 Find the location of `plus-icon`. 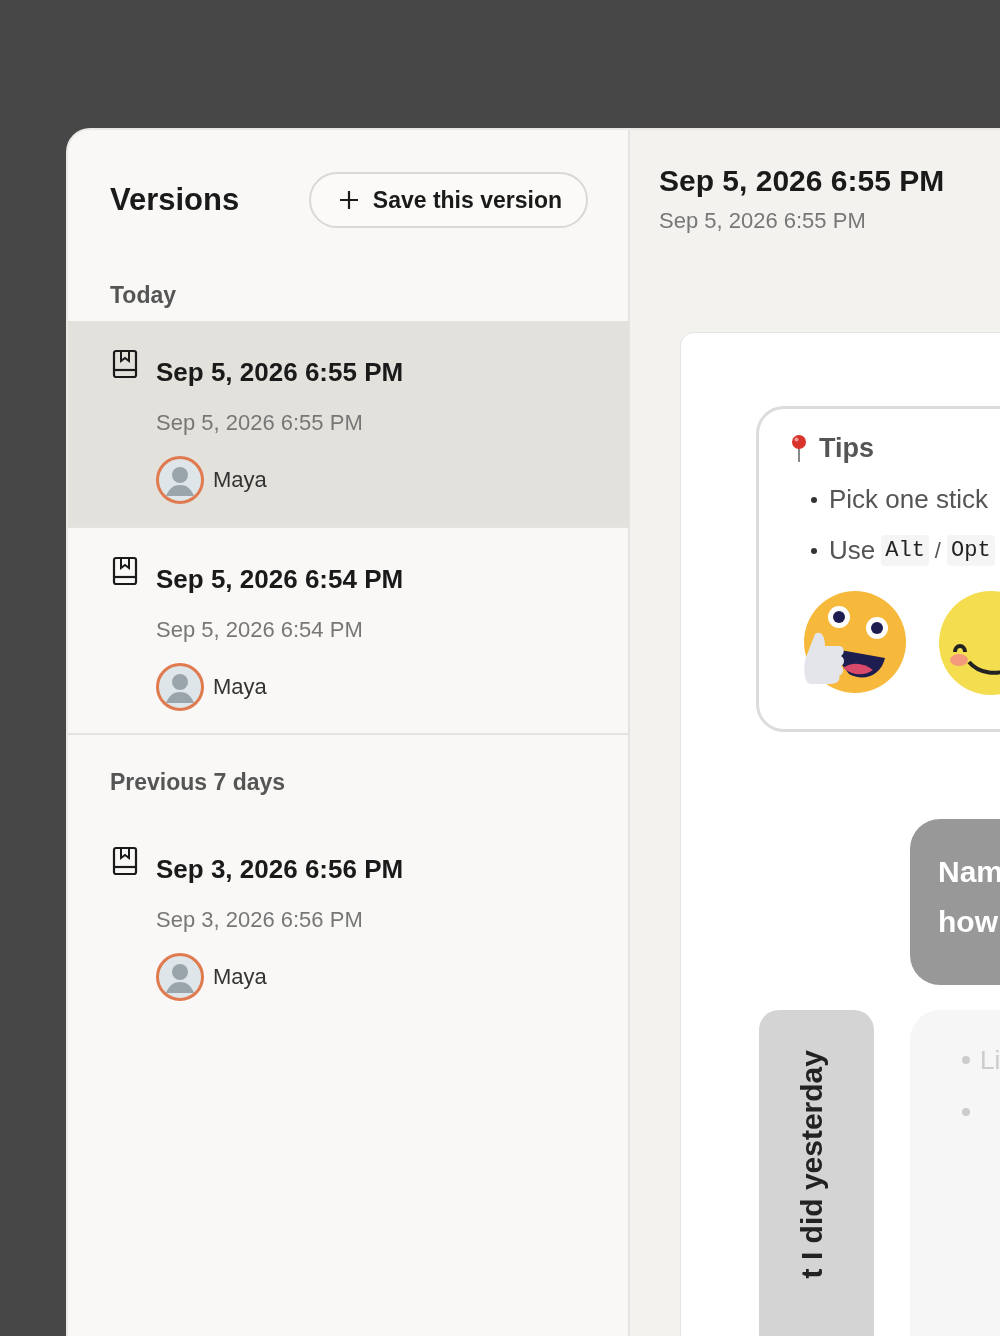

plus-icon is located at coordinates (348, 200).